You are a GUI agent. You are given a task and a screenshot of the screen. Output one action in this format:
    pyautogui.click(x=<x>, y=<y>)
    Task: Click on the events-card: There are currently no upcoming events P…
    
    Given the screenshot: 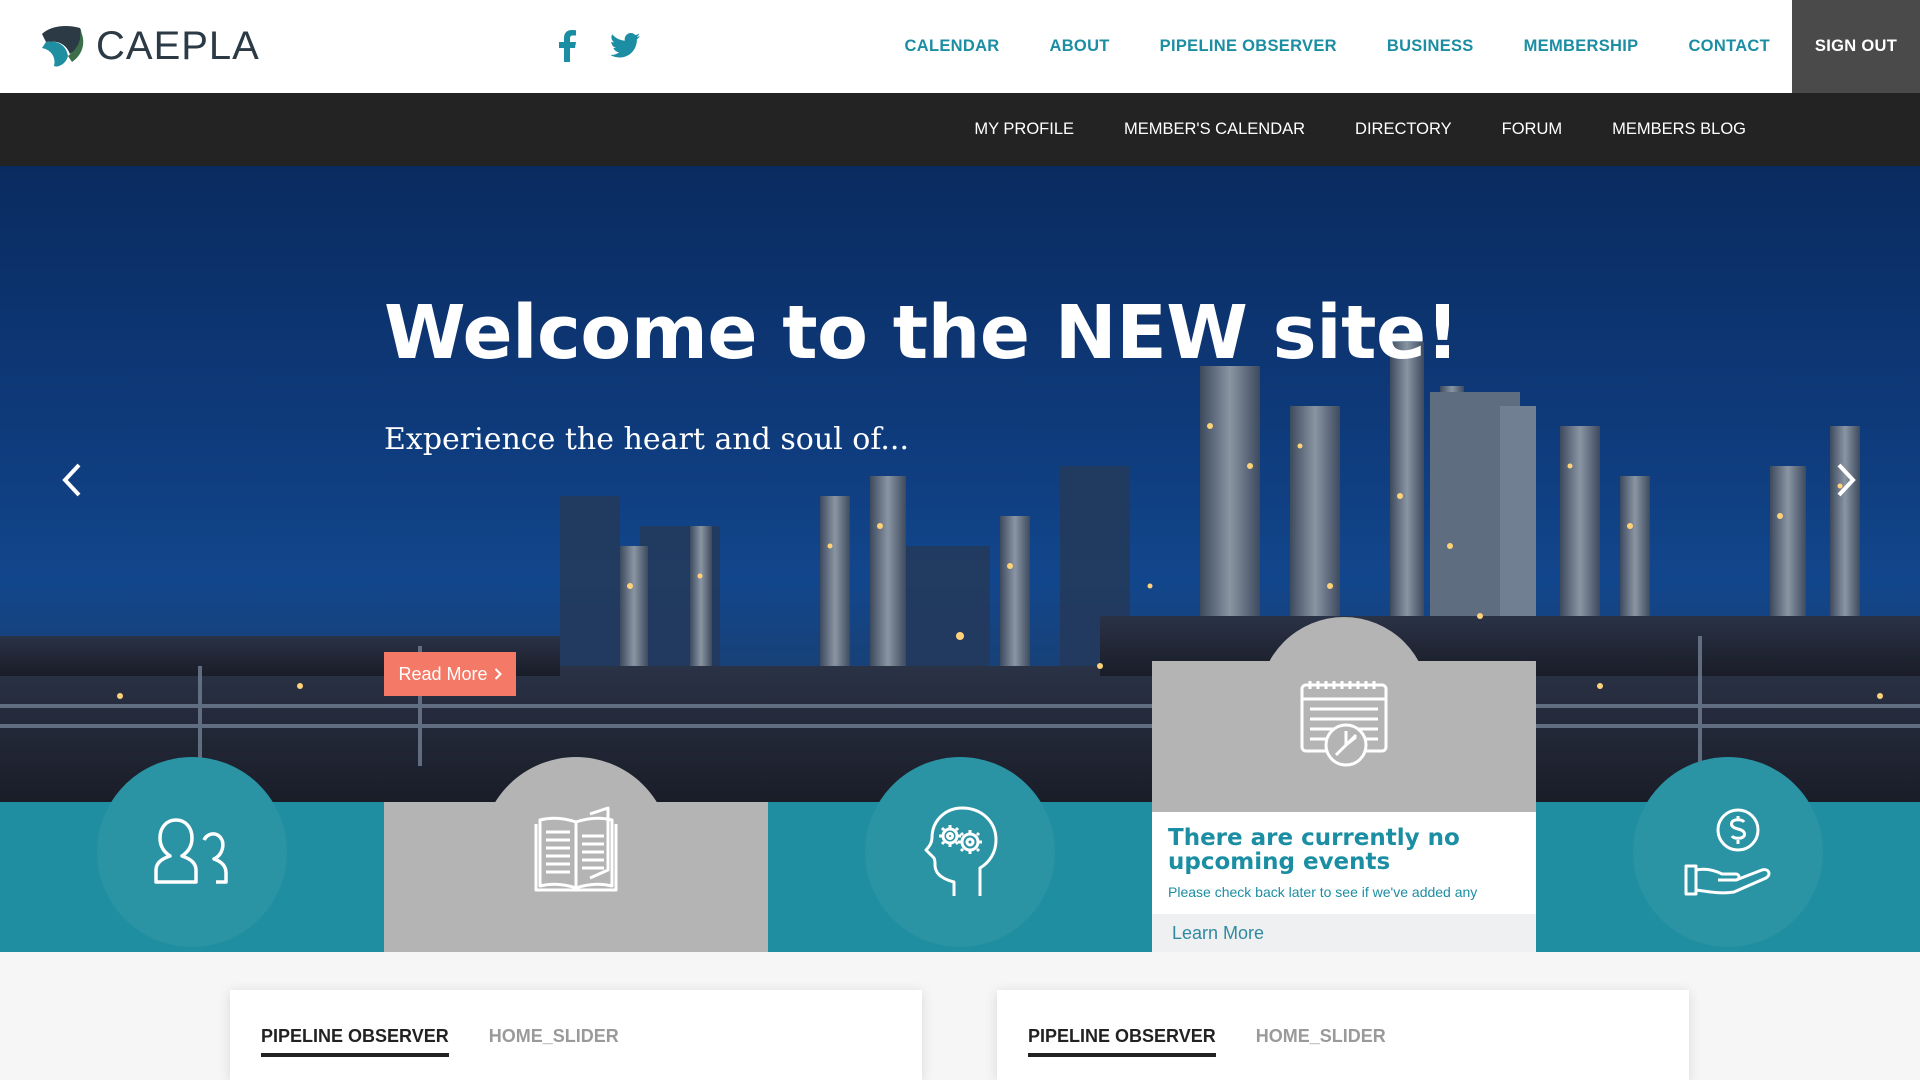 What is the action you would take?
    pyautogui.click(x=1344, y=784)
    